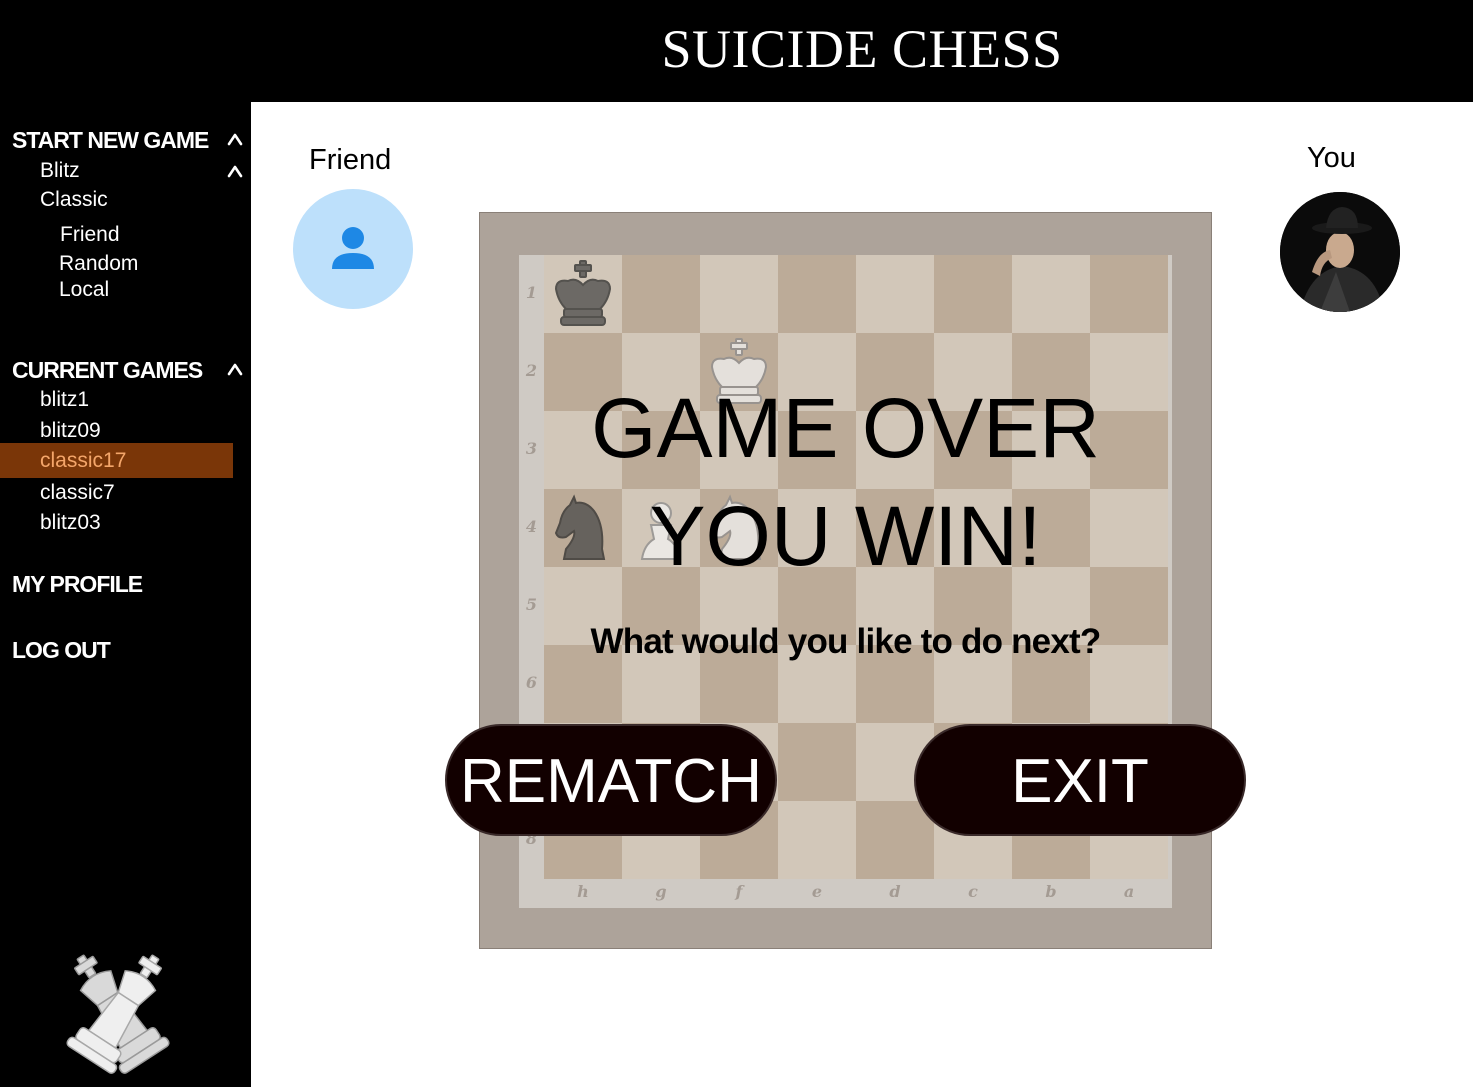  What do you see at coordinates (583, 294) in the screenshot?
I see `black-king-icon` at bounding box center [583, 294].